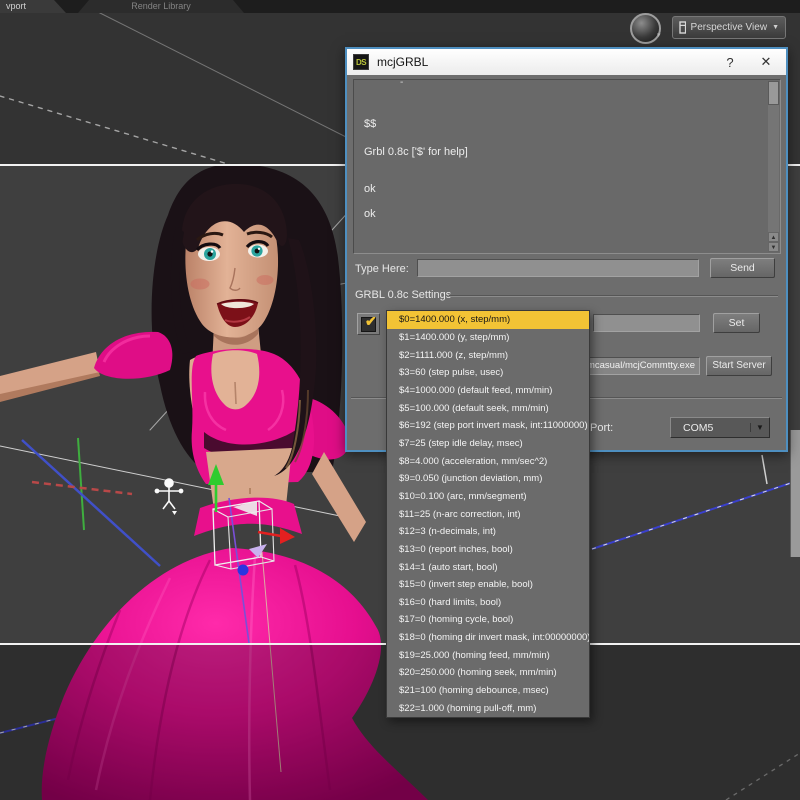  Describe the element at coordinates (402, 83) in the screenshot. I see `console-partial-line: -` at that location.